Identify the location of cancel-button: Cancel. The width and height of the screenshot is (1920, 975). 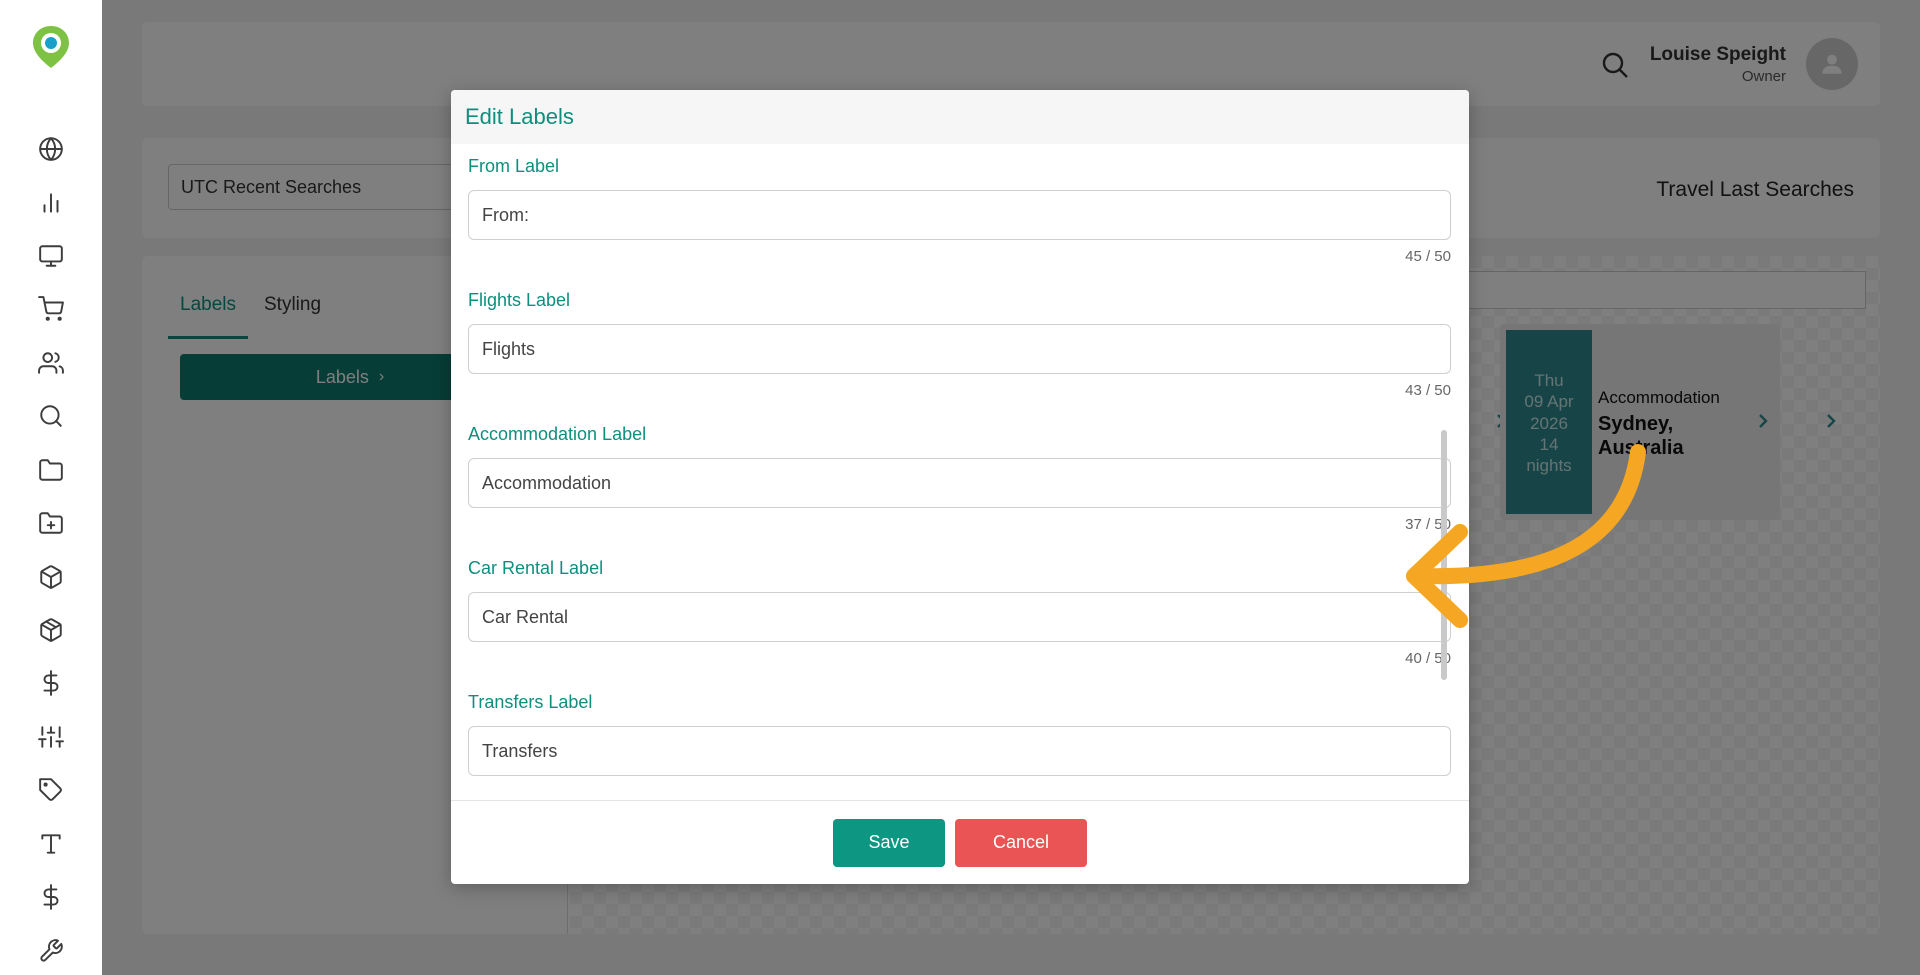
(1021, 842).